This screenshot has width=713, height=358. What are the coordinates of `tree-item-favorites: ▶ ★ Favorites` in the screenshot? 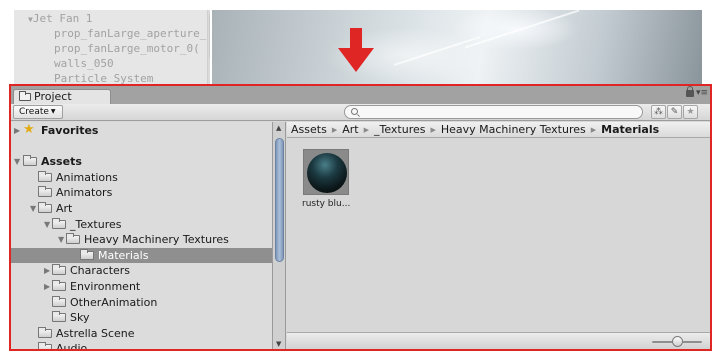 It's located at (141, 130).